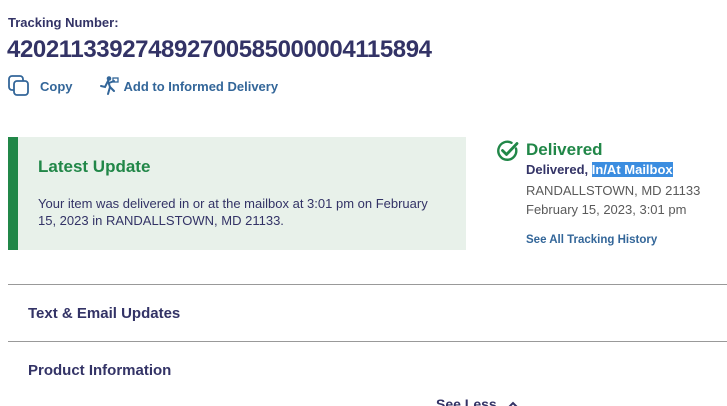  I want to click on copy-icon, so click(19, 86).